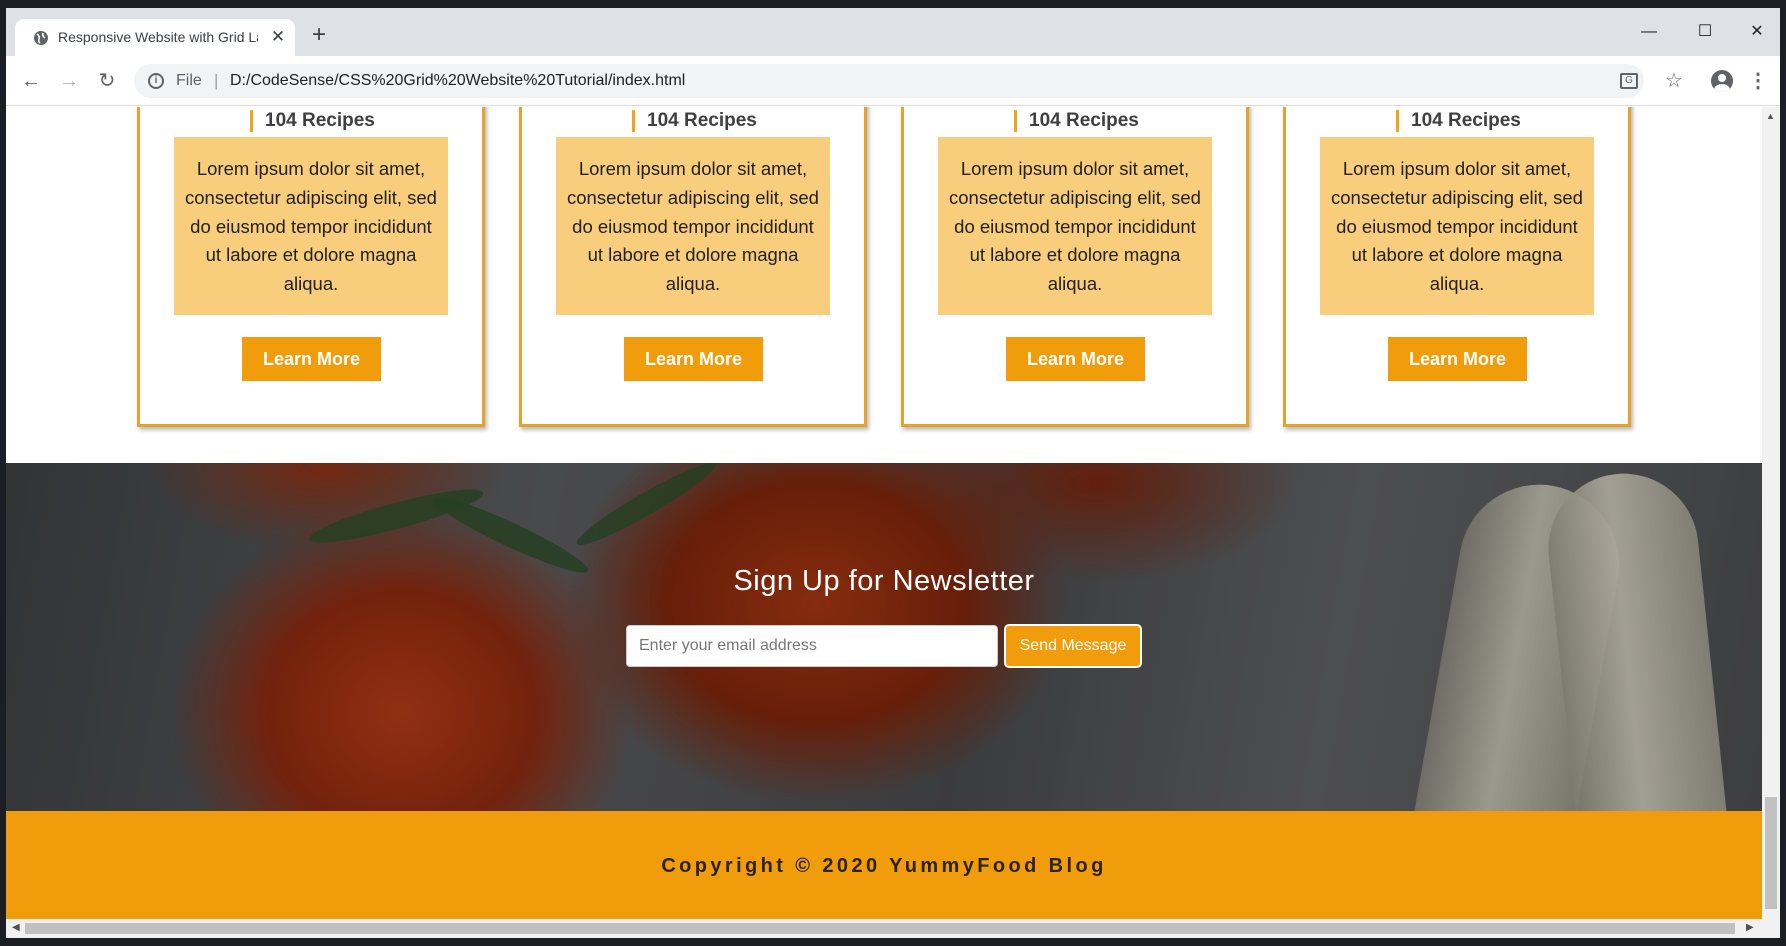 Image resolution: width=1786 pixels, height=946 pixels. What do you see at coordinates (69, 81) in the screenshot?
I see `forward-icon: →` at bounding box center [69, 81].